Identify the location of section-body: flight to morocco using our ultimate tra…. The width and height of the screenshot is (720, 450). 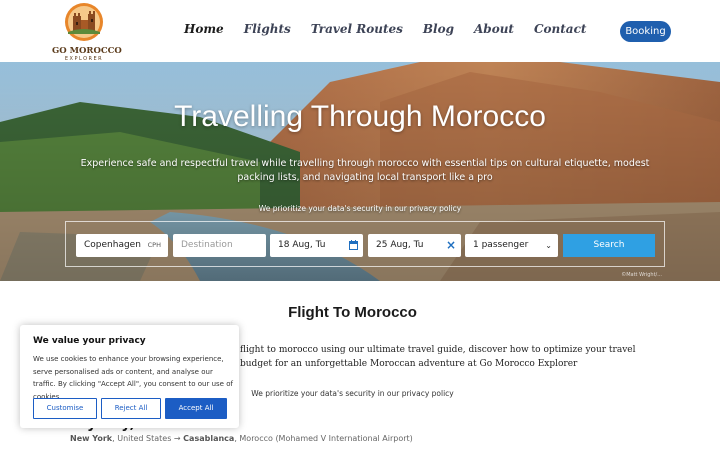
(438, 357).